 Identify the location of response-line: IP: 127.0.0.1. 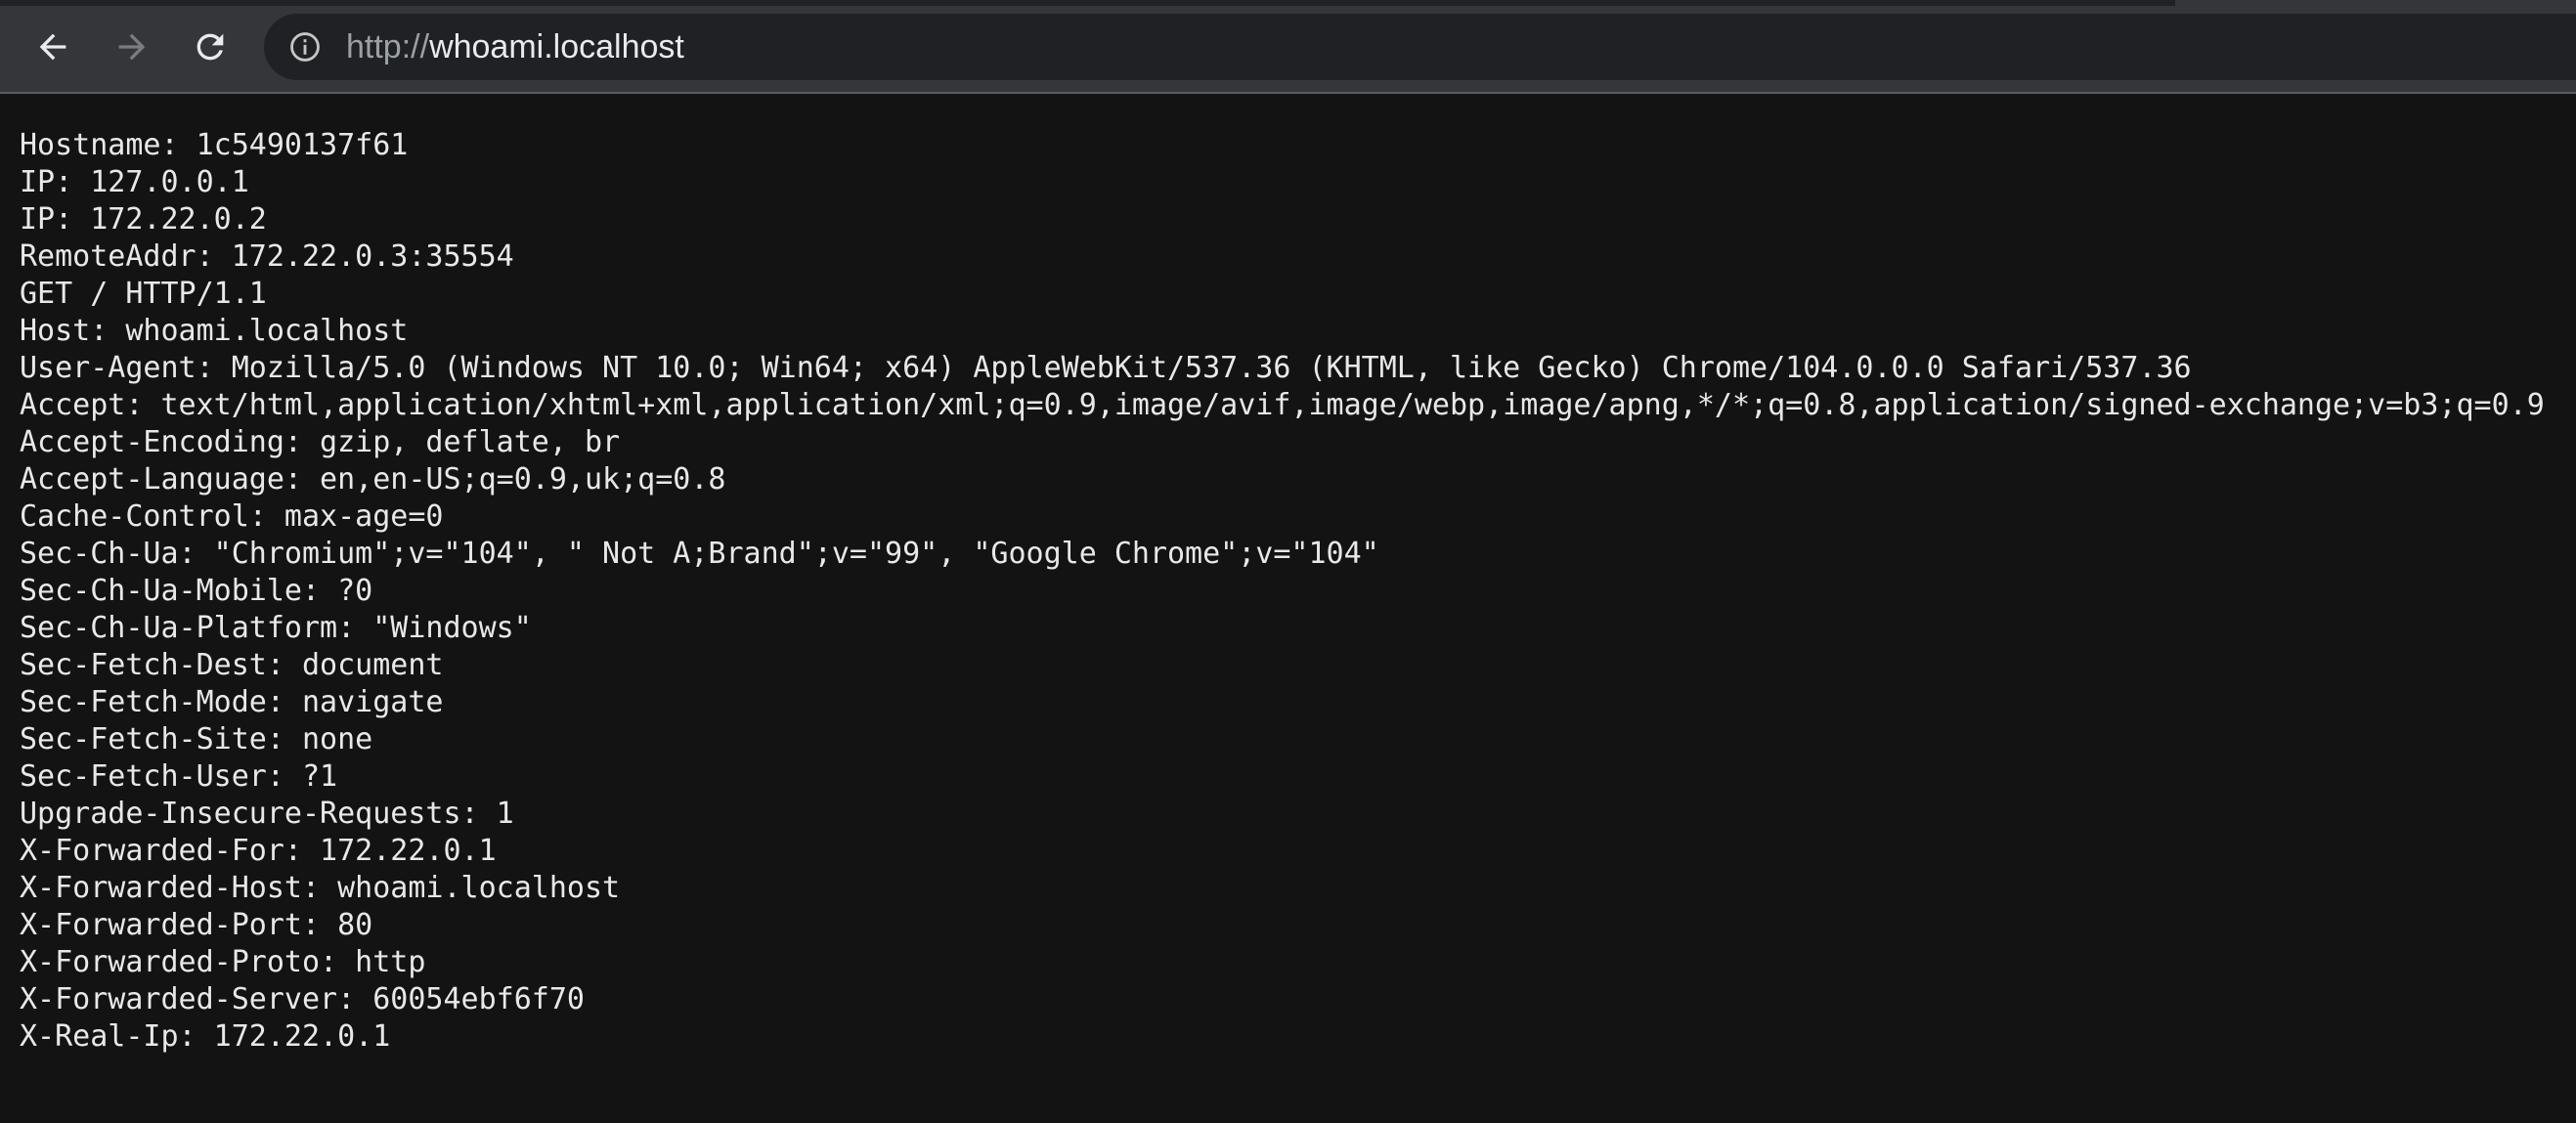
(134, 182).